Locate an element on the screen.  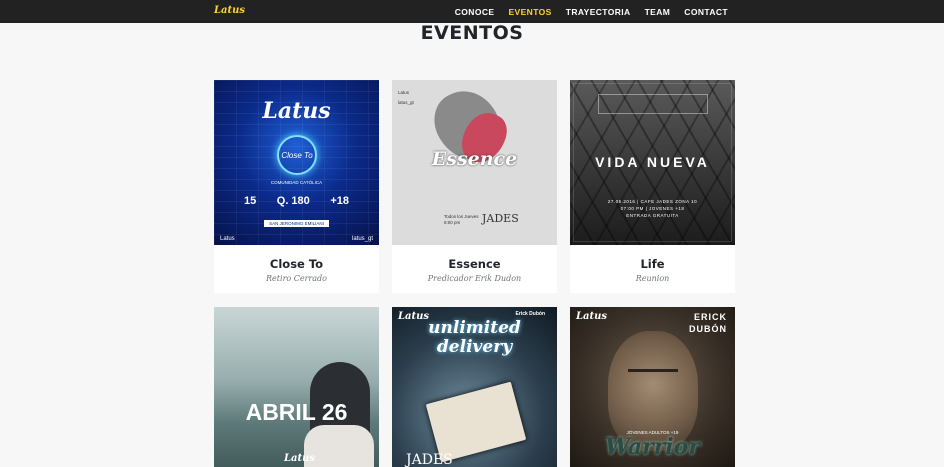
poster-social: Latus latus_gt is located at coordinates (406, 98).